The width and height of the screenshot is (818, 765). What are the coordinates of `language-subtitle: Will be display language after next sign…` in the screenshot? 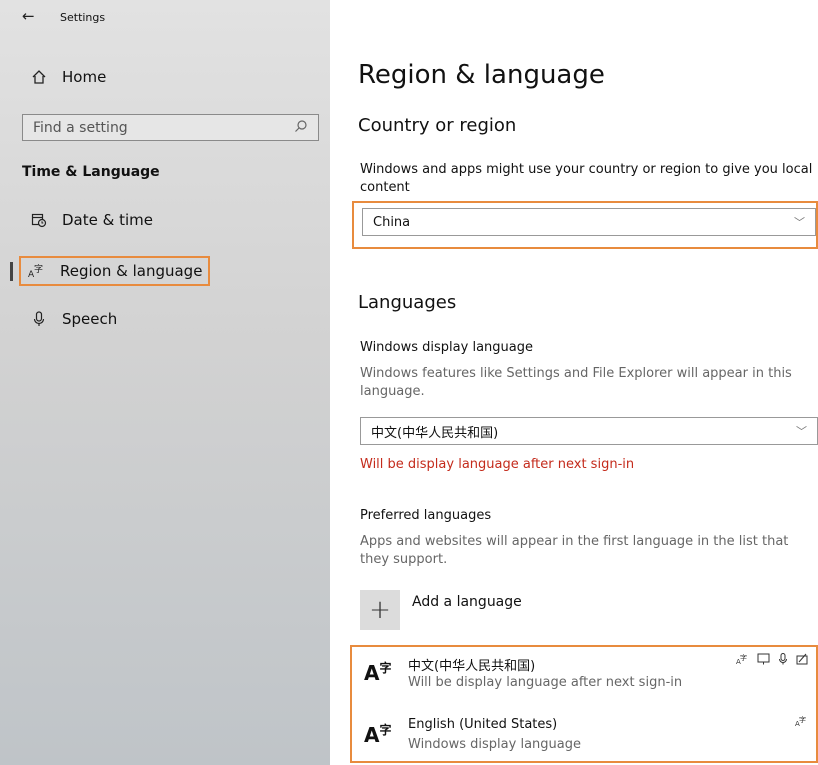 It's located at (545, 682).